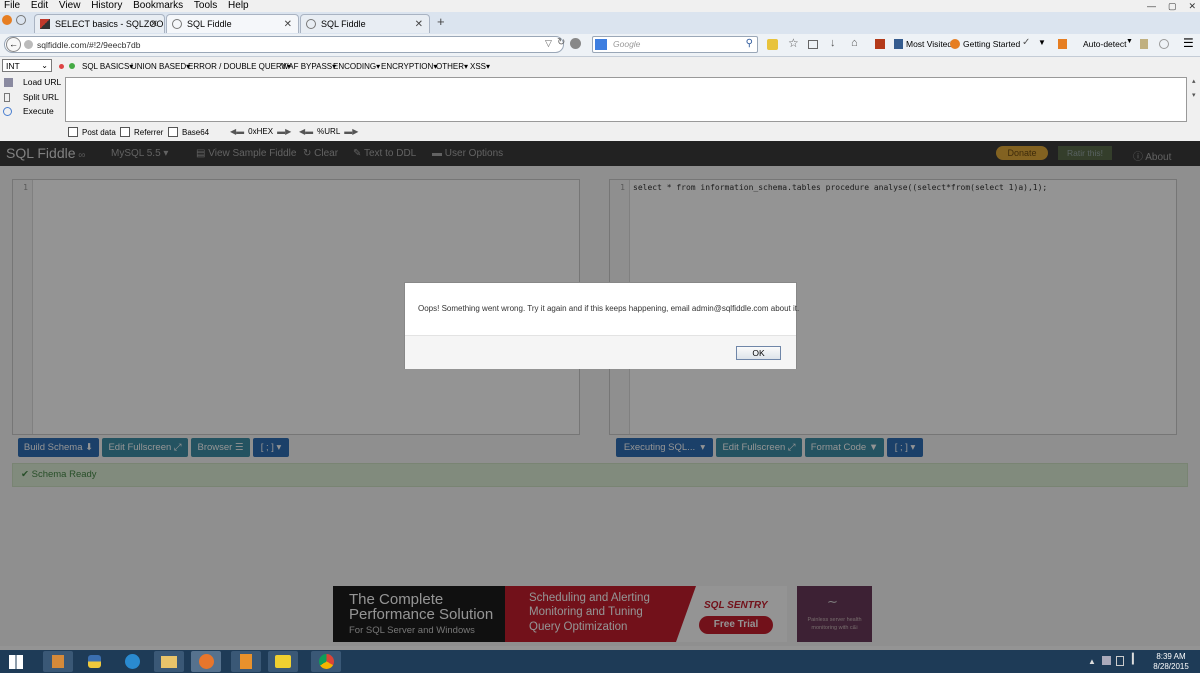 The image size is (1200, 673). What do you see at coordinates (16, 662) in the screenshot?
I see `windows-start-icon` at bounding box center [16, 662].